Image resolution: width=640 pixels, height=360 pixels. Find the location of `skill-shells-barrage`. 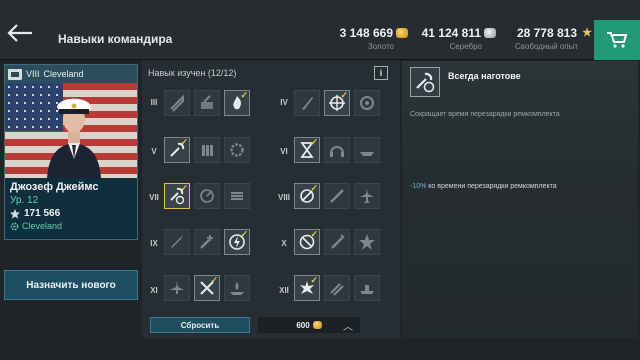

skill-shells-barrage is located at coordinates (337, 288).